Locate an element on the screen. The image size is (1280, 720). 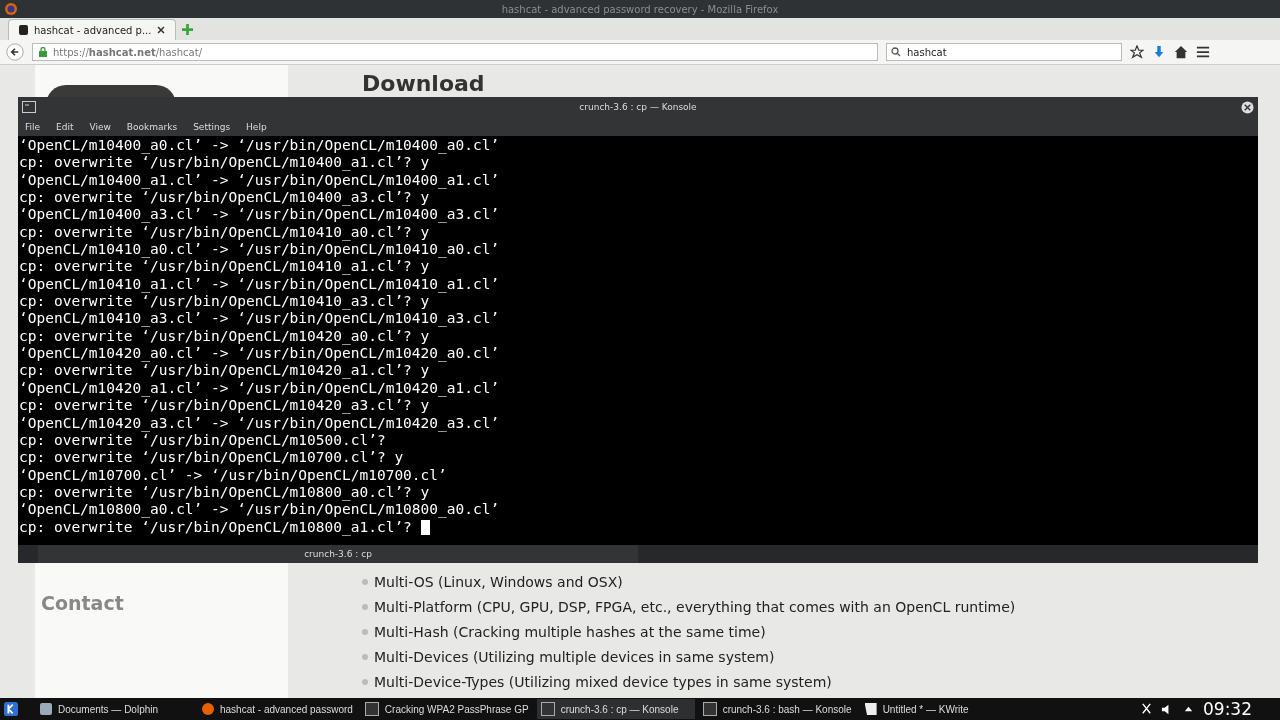
taskbar-item: Documents — Dolphin is located at coordinates (115, 709).